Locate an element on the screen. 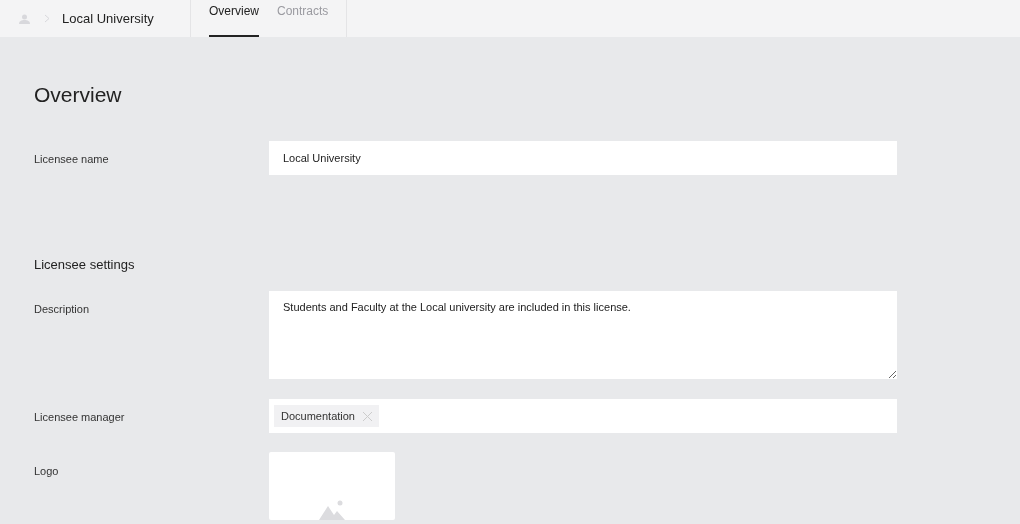 This screenshot has height=524, width=1020. image-icon is located at coordinates (332, 510).